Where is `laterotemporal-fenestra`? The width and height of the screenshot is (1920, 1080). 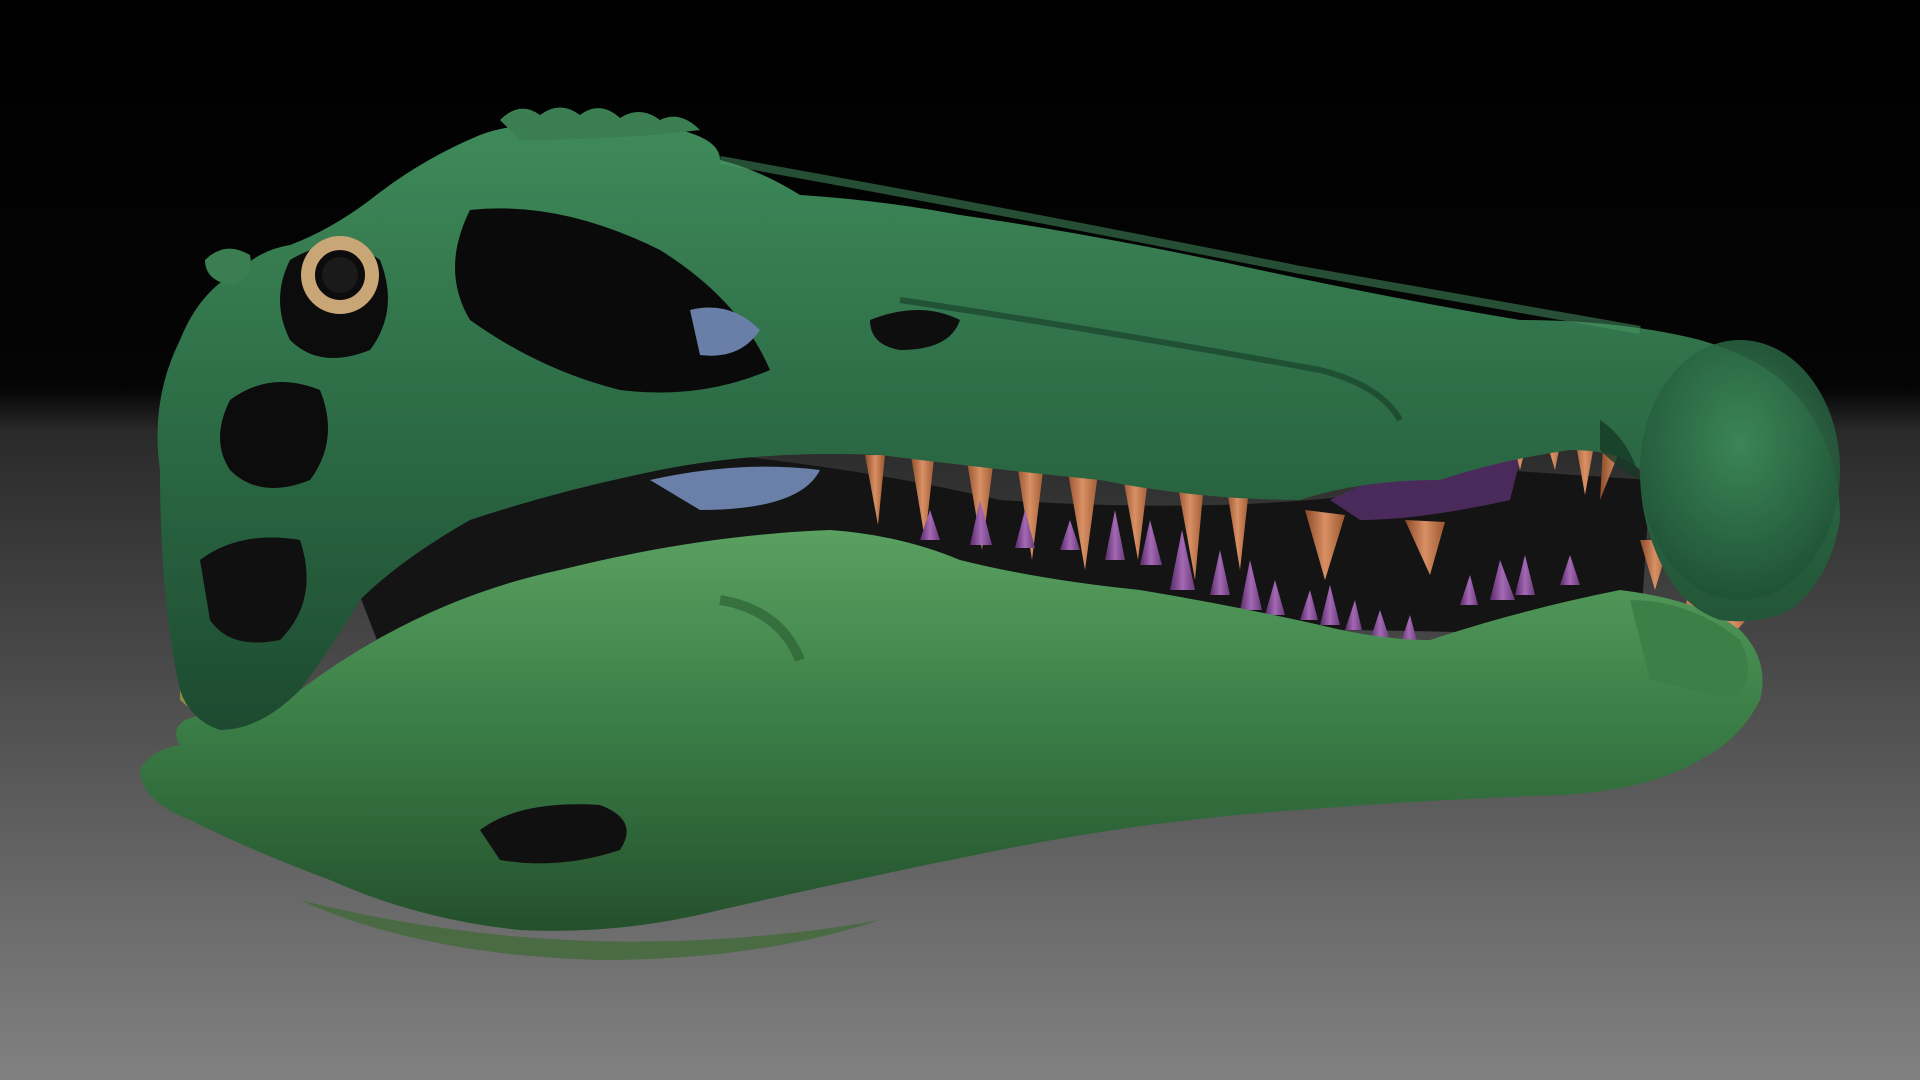 laterotemporal-fenestra is located at coordinates (274, 435).